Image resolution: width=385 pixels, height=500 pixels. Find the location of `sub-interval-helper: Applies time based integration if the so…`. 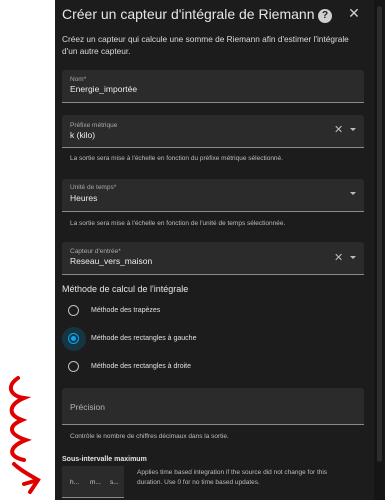

sub-interval-helper: Applies time based integration if the so… is located at coordinates (232, 477).